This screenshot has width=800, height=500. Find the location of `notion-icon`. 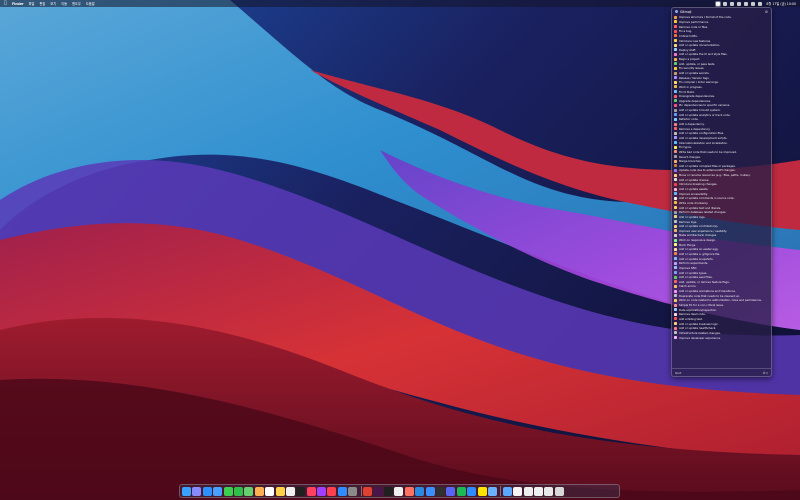

notion-icon is located at coordinates (399, 491).